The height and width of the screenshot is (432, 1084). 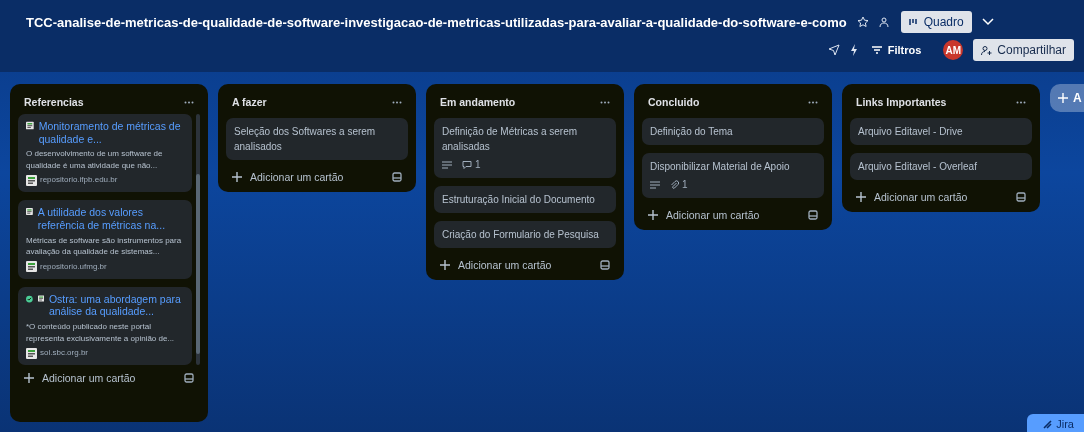 What do you see at coordinates (64, 353) in the screenshot?
I see `link-domain: sol.sbc.org.br` at bounding box center [64, 353].